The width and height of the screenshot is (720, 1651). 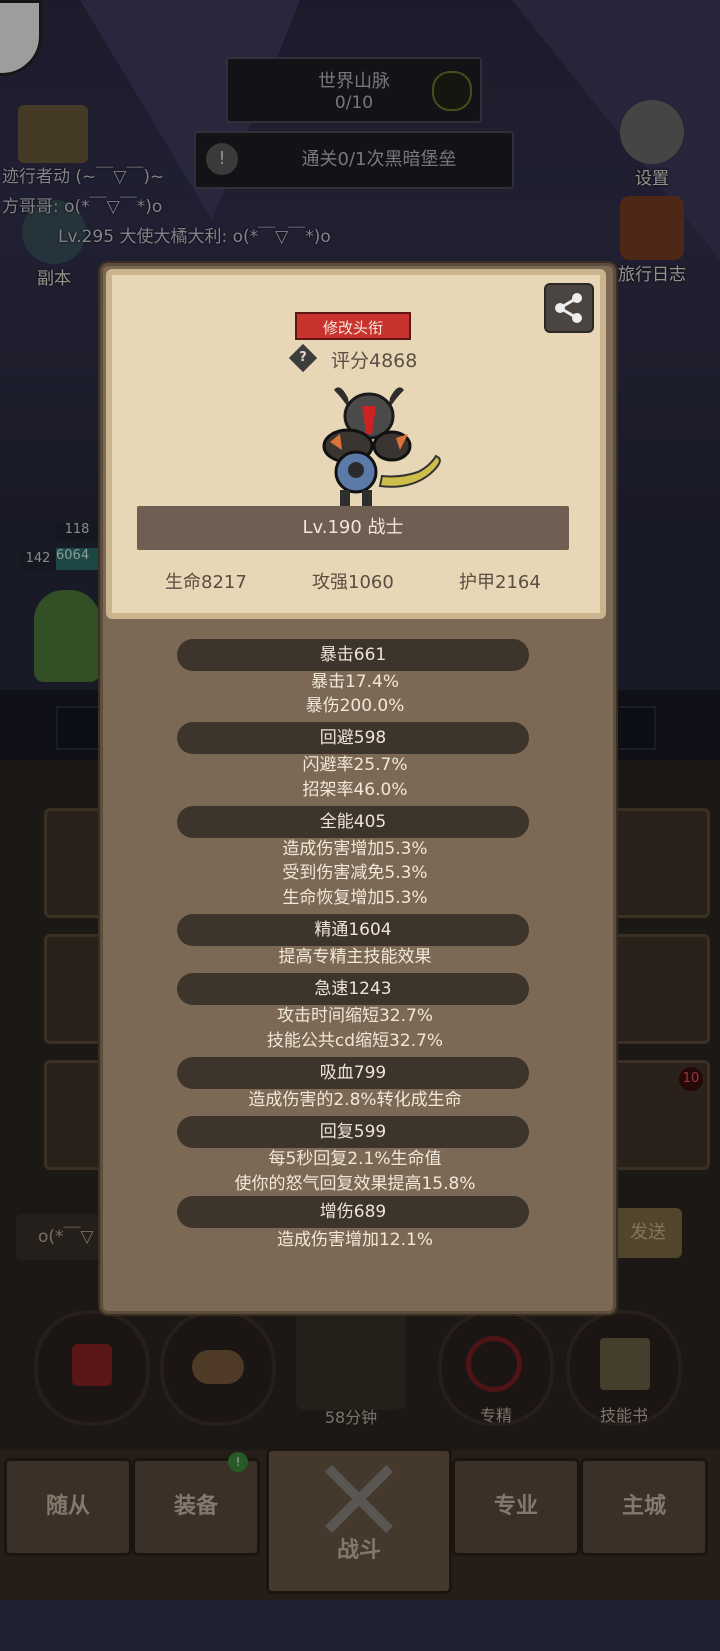 I want to click on crit-rate: 暴击17.4%, so click(x=354, y=682).